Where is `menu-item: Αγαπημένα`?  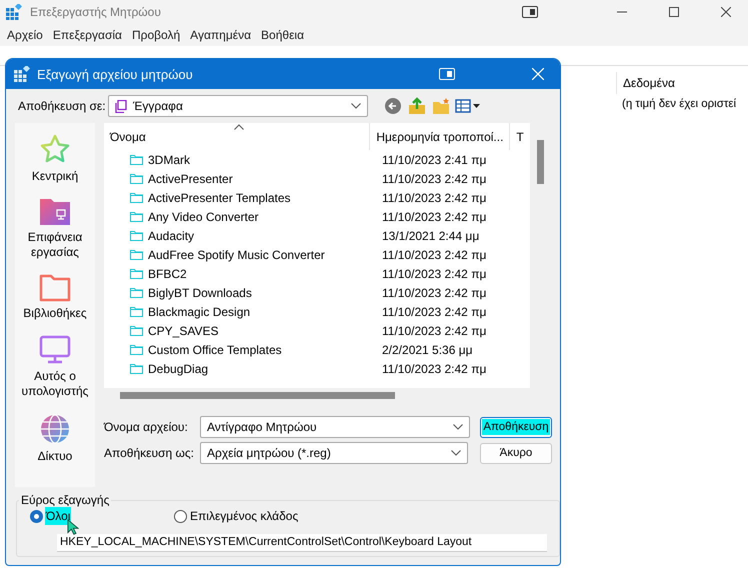 menu-item: Αγαπημένα is located at coordinates (220, 35).